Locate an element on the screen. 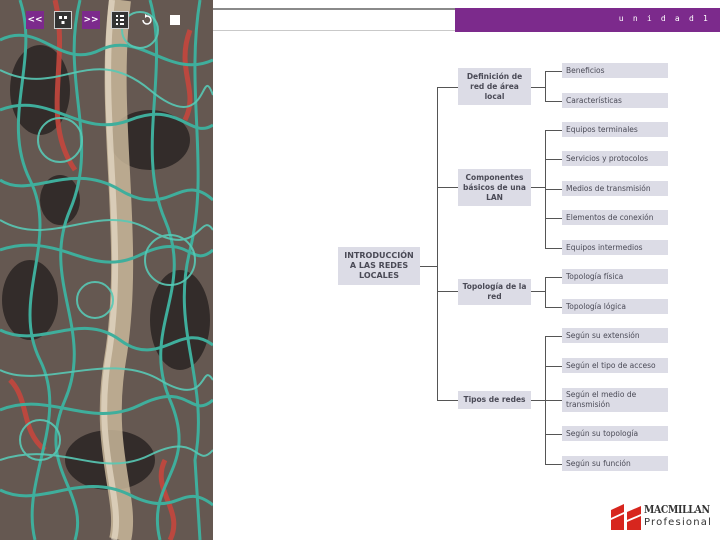 This screenshot has height=540, width=720. index-button is located at coordinates (120, 20).